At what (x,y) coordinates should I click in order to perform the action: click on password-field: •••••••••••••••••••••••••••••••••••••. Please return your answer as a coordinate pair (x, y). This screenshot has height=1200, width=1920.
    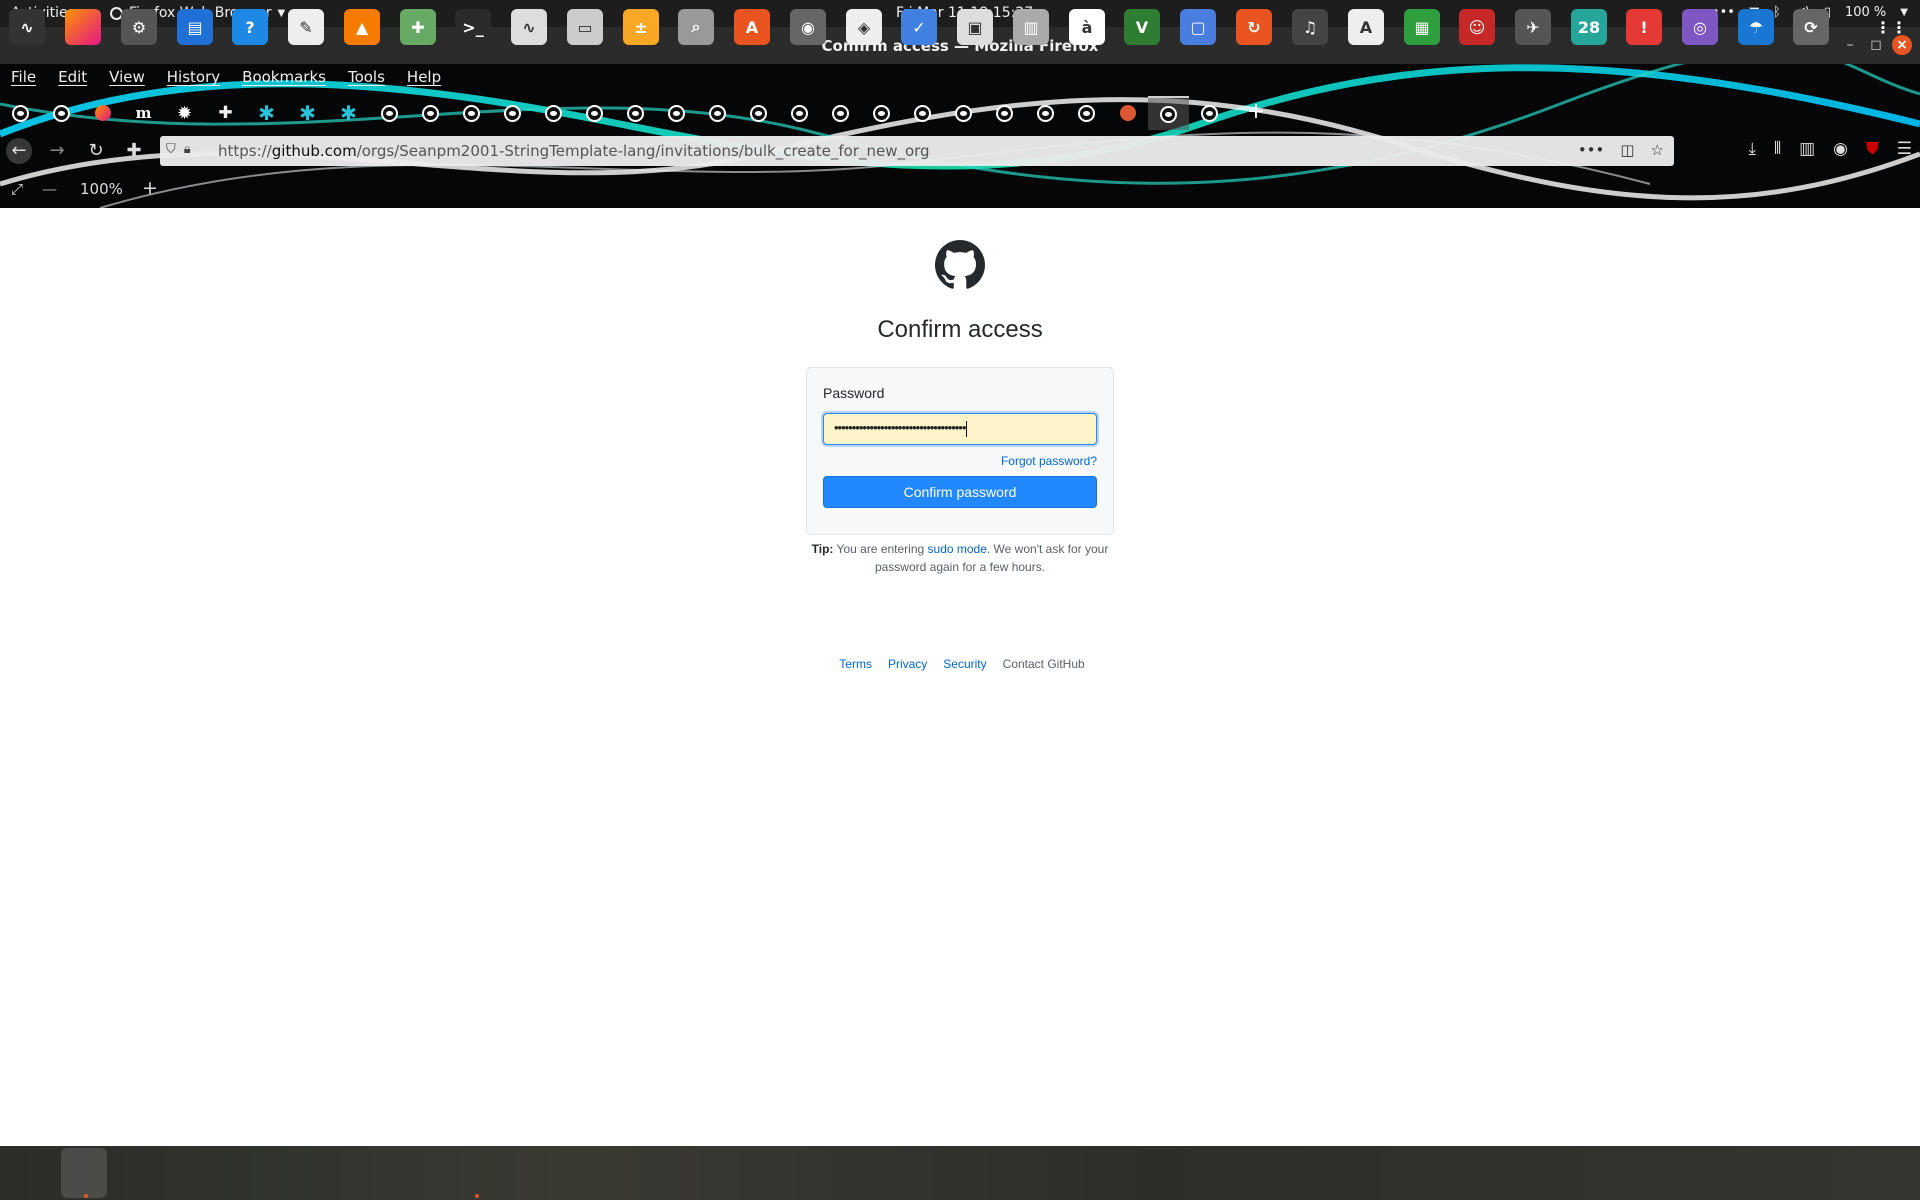
    Looking at the image, I should click on (960, 429).